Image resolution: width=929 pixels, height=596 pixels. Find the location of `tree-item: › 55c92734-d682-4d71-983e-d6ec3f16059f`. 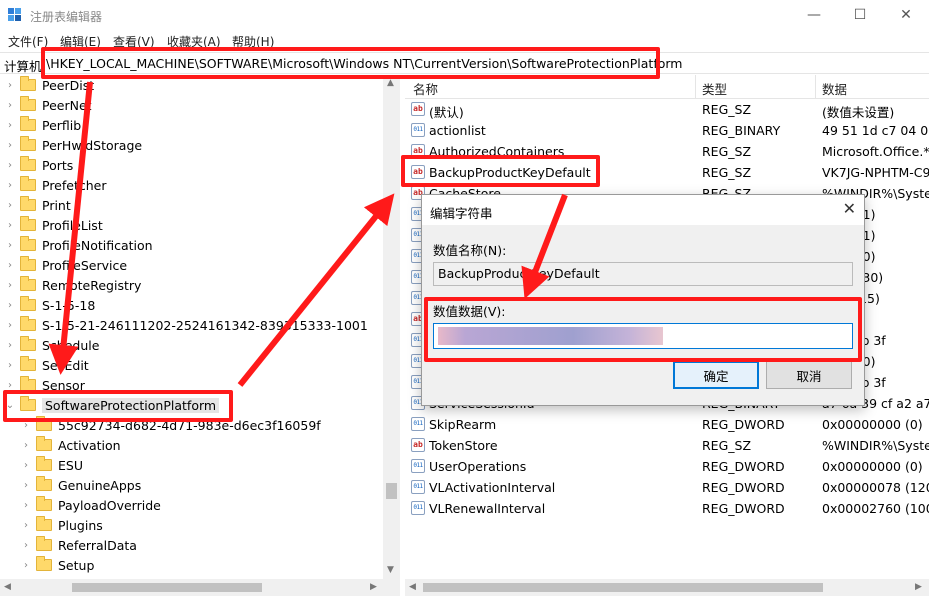

tree-item: › 55c92734-d682-4d71-983e-d6ec3f16059f is located at coordinates (170, 425).